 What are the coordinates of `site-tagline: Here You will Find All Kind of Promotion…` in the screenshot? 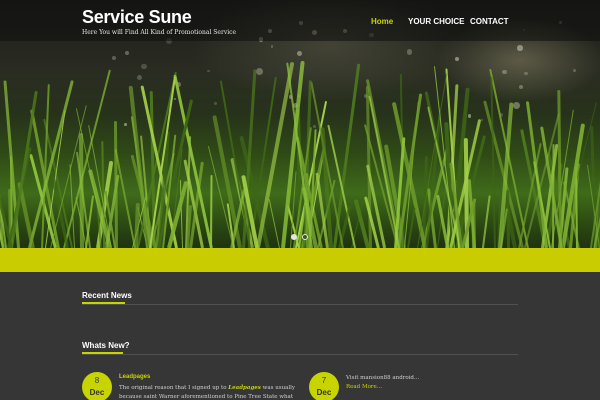 It's located at (159, 32).